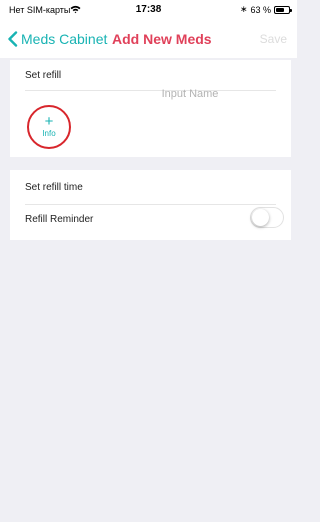 The height and width of the screenshot is (522, 320). I want to click on status-indicators: ∗ 63 %, so click(265, 9).